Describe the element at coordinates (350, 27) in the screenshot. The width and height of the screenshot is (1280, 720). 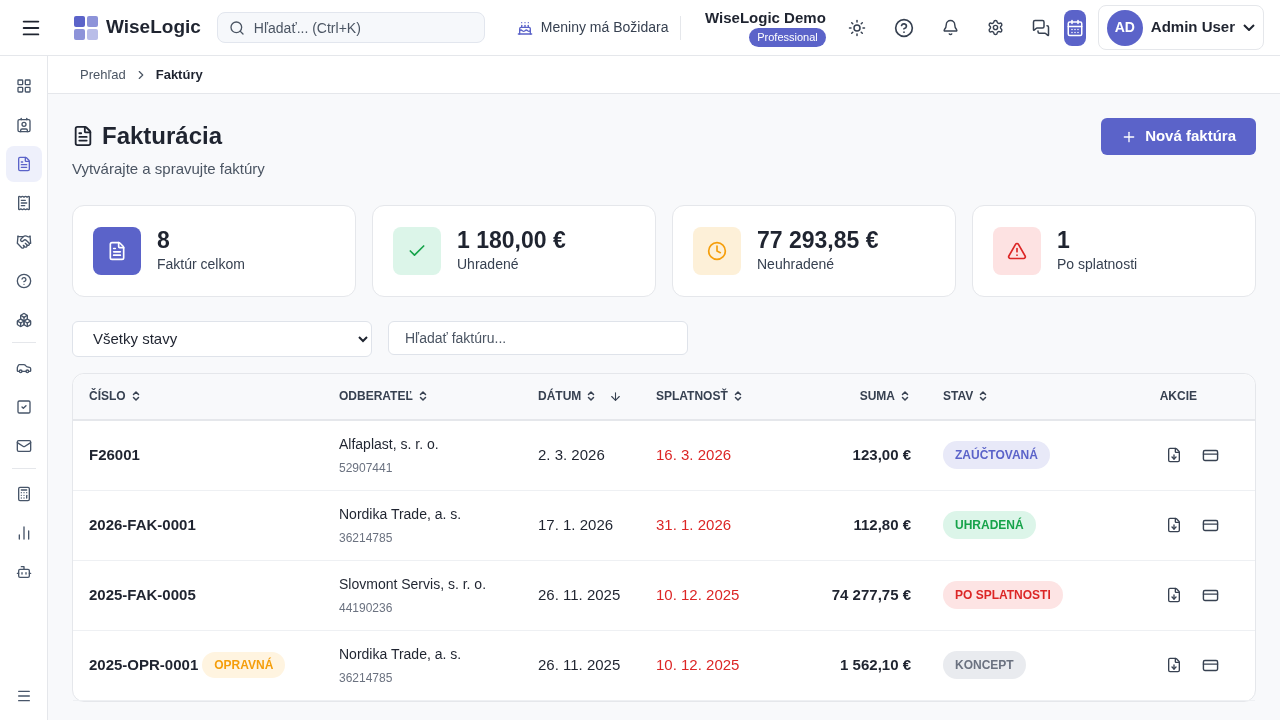
I see `search-field: Hľadať... (Ctrl+K)` at that location.